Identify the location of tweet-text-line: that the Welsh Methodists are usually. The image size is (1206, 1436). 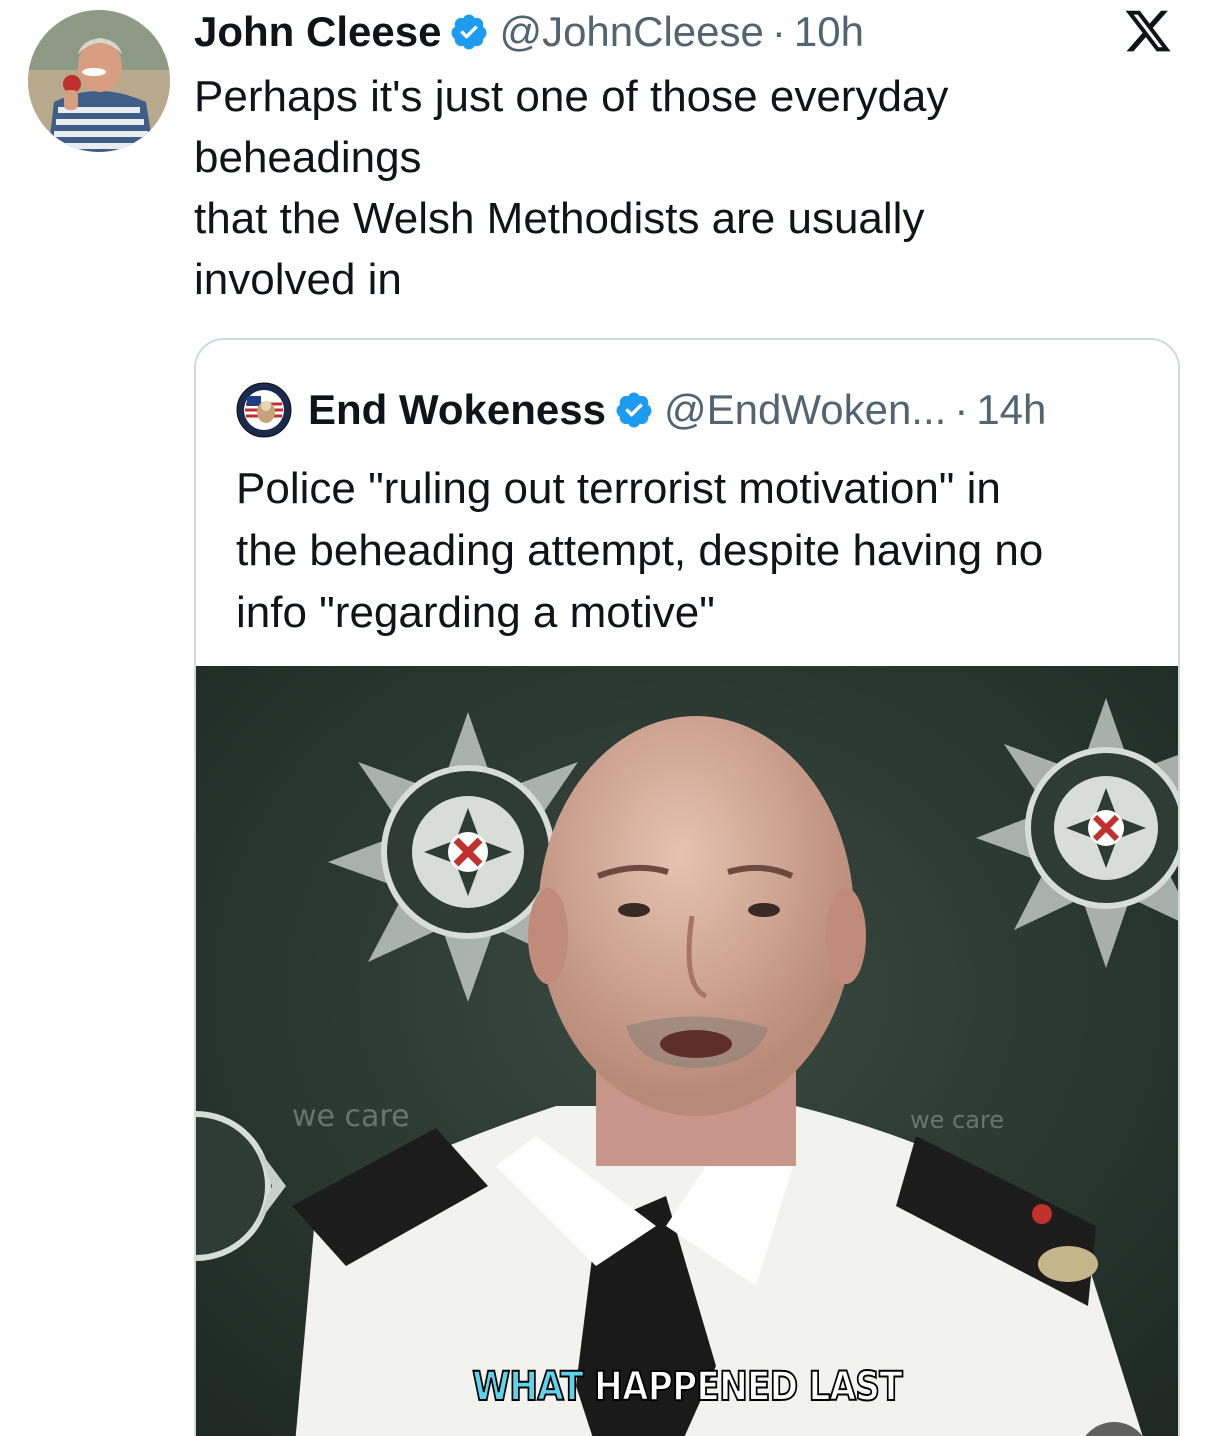
(559, 218).